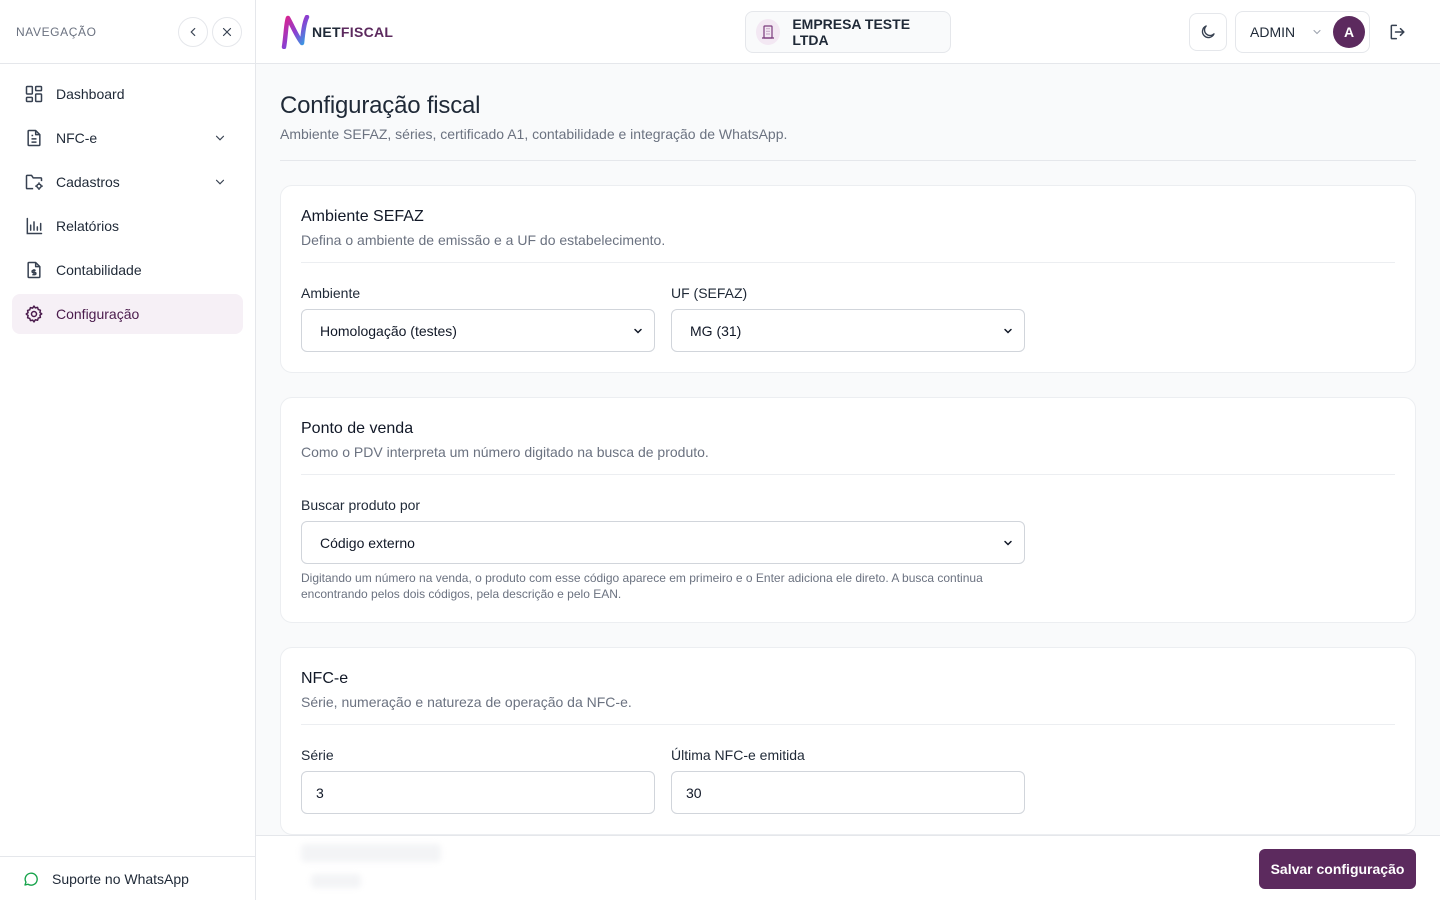  I want to click on chevron-left-icon, so click(193, 31).